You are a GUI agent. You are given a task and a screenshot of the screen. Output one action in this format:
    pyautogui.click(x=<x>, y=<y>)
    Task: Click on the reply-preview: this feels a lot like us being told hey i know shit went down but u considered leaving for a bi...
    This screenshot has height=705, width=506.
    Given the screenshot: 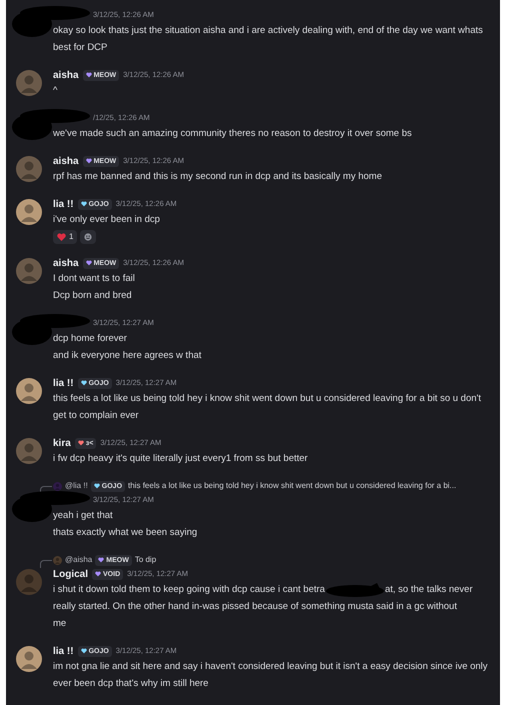 What is the action you would take?
    pyautogui.click(x=292, y=486)
    